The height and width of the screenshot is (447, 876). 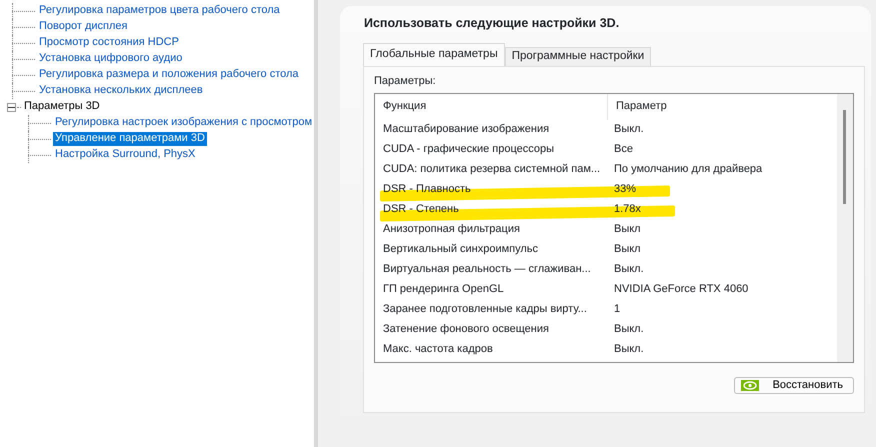 I want to click on setting-value: 1, so click(x=613, y=310).